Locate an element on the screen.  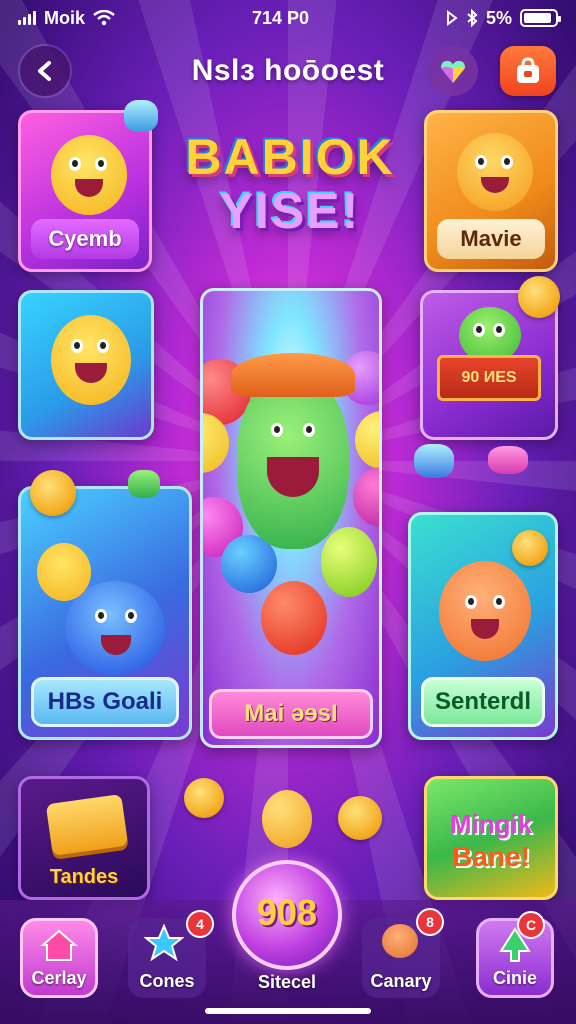
orange-cat-character is located at coordinates (485, 611).